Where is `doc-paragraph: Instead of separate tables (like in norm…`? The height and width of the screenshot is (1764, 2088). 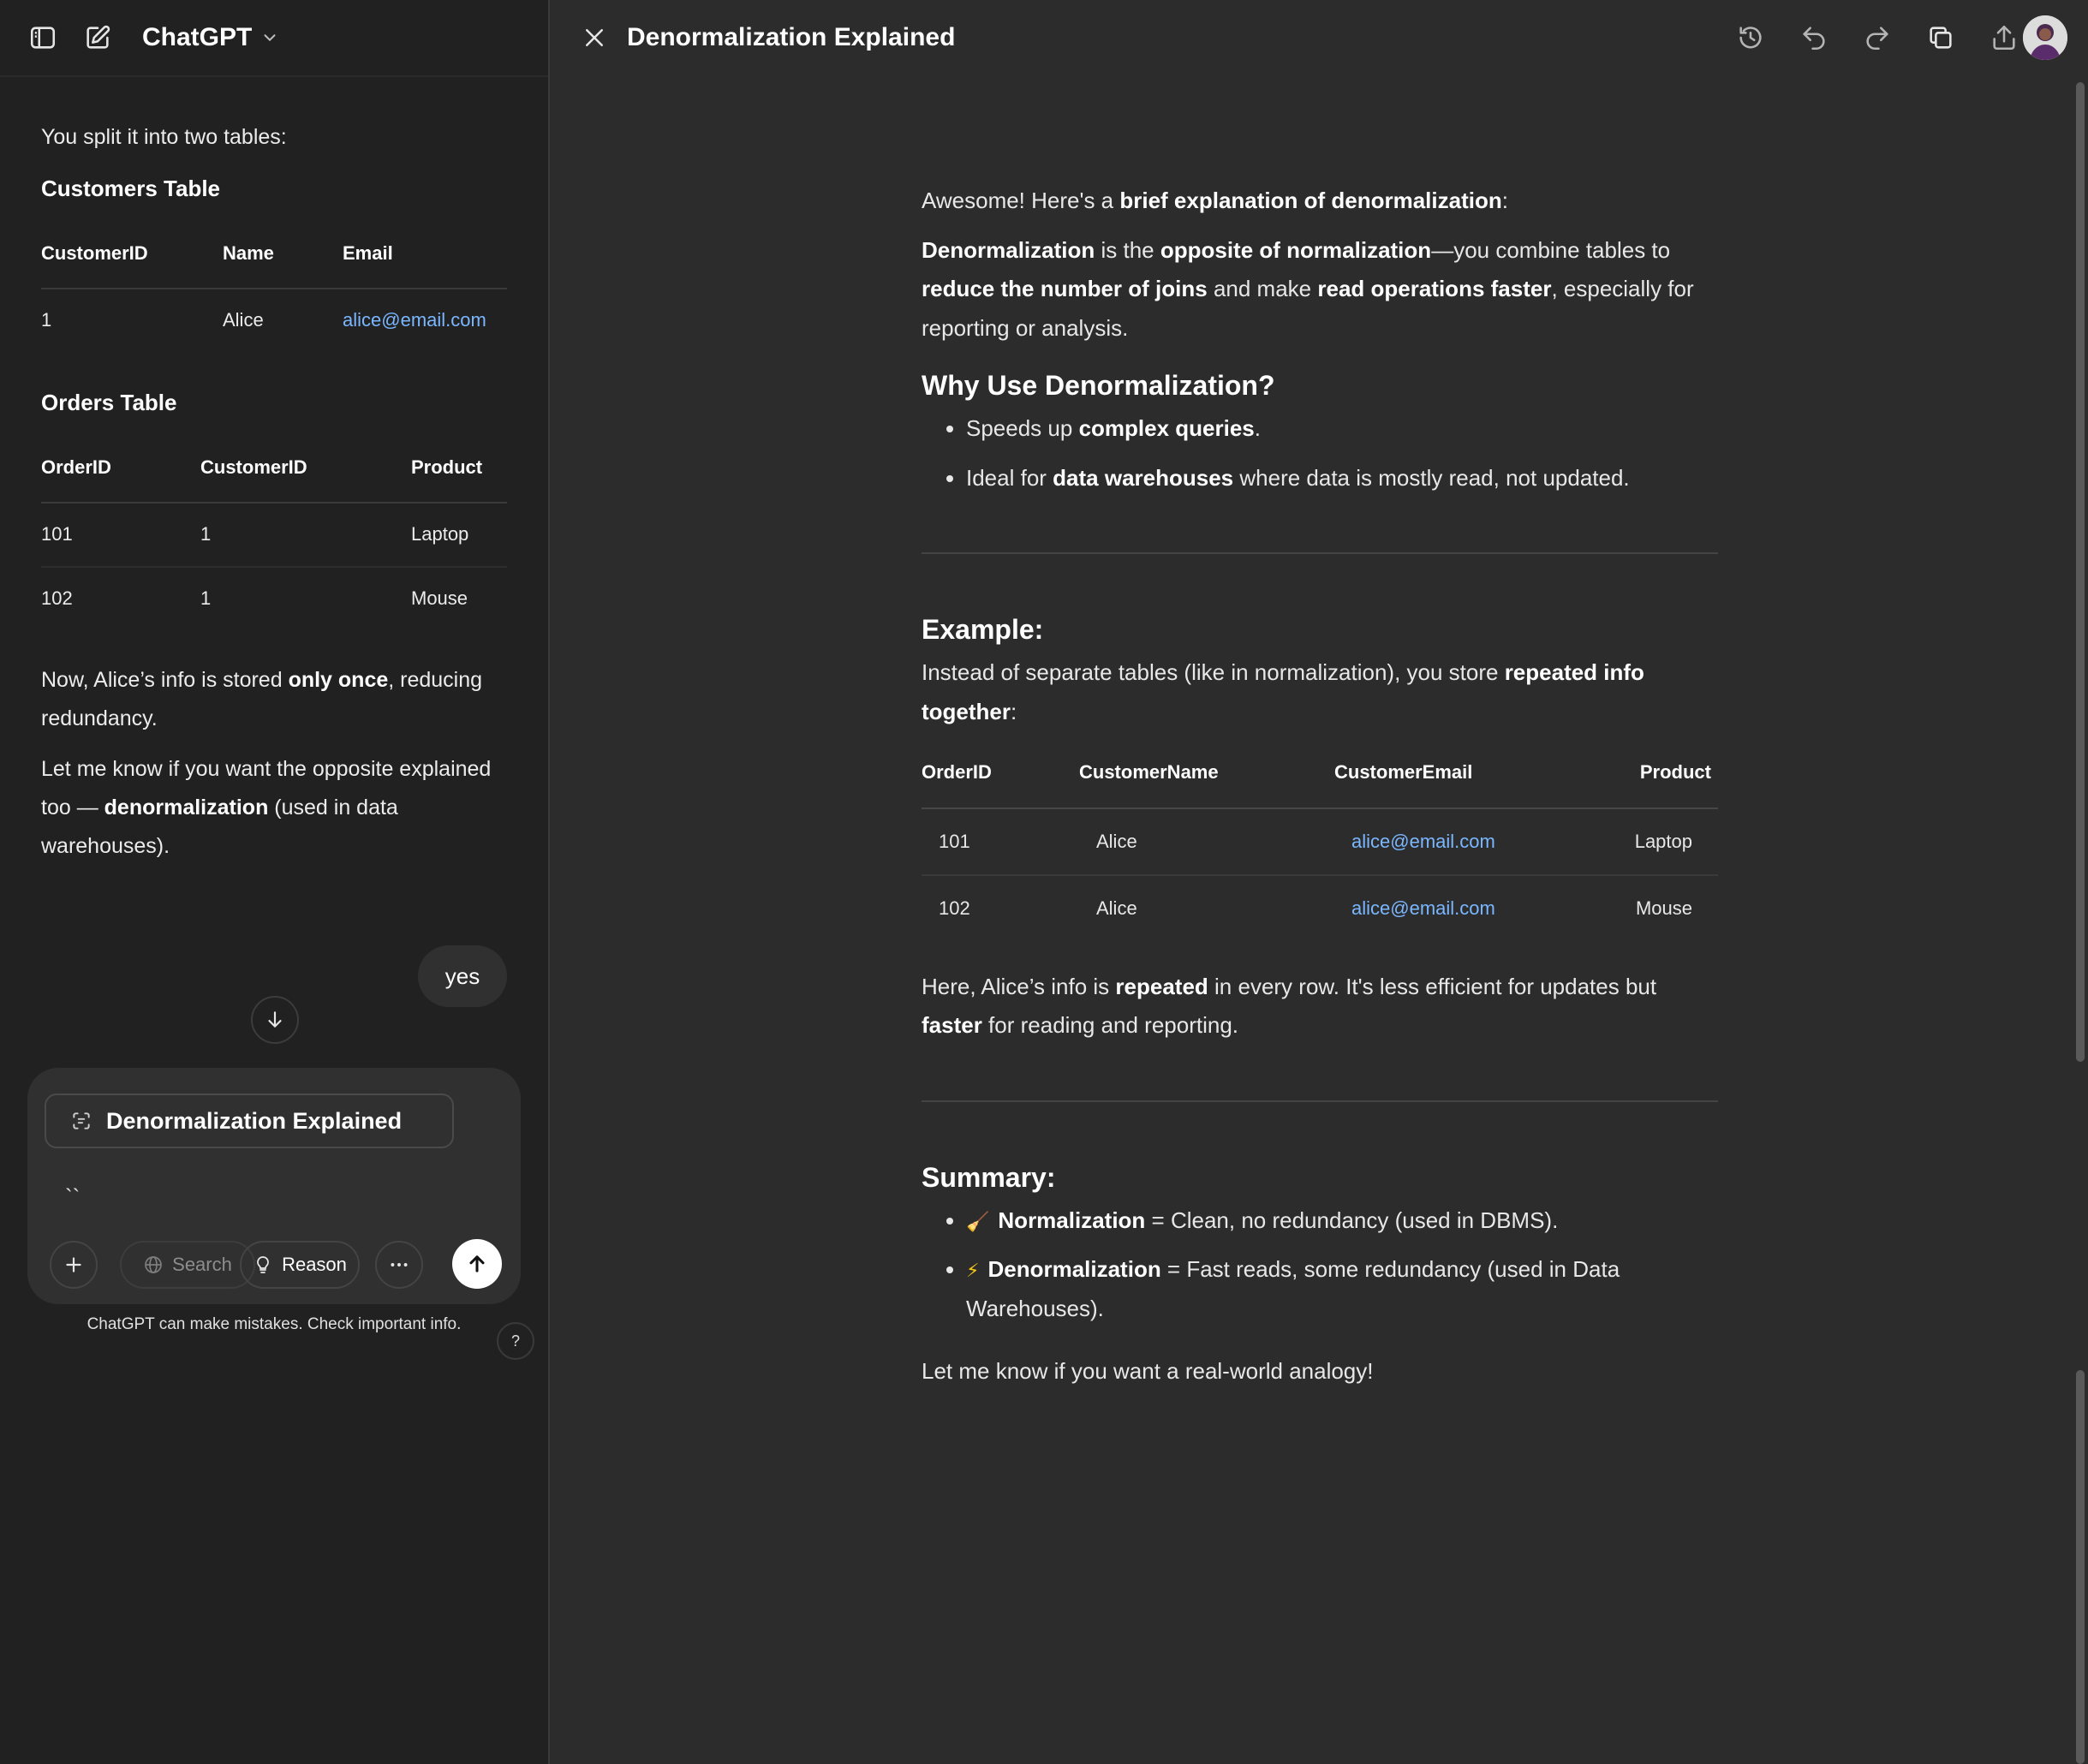
doc-paragraph: Instead of separate tables (like in norm… is located at coordinates (1283, 691).